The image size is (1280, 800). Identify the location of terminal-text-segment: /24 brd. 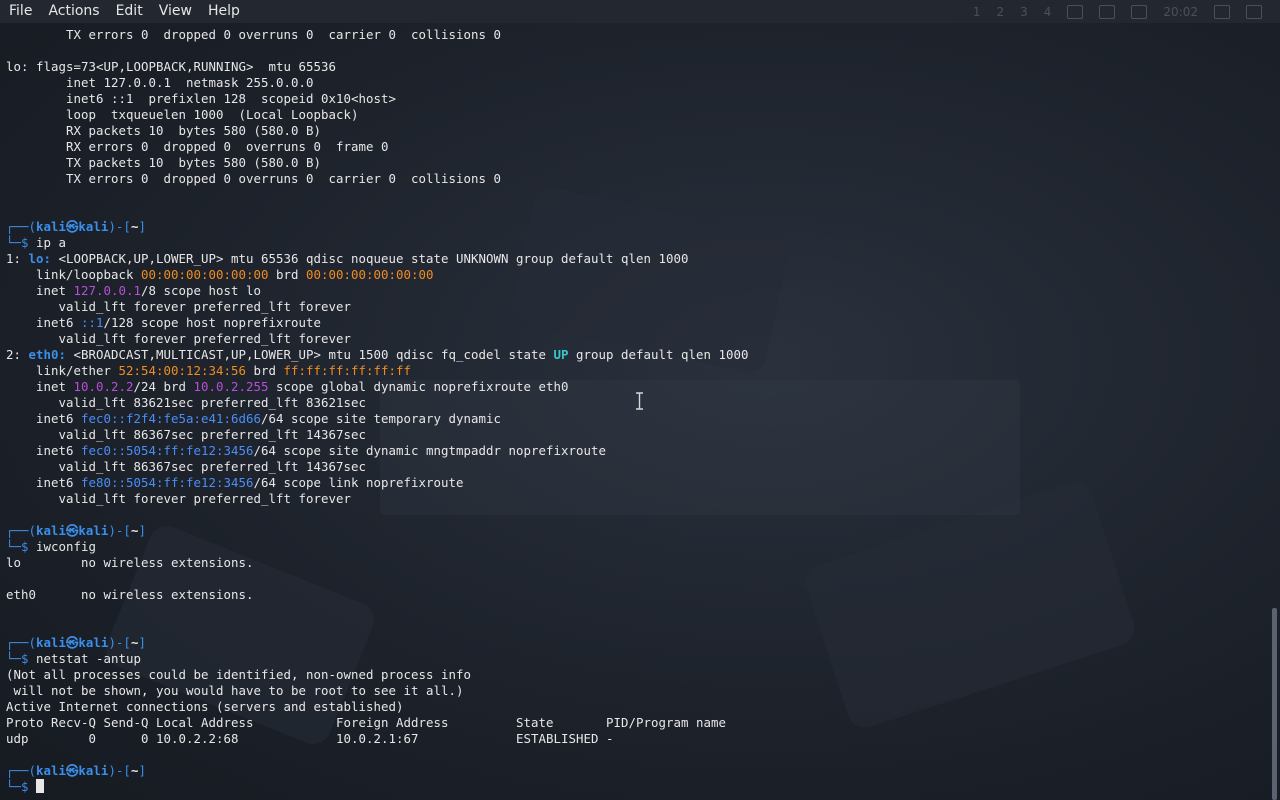
(163, 386).